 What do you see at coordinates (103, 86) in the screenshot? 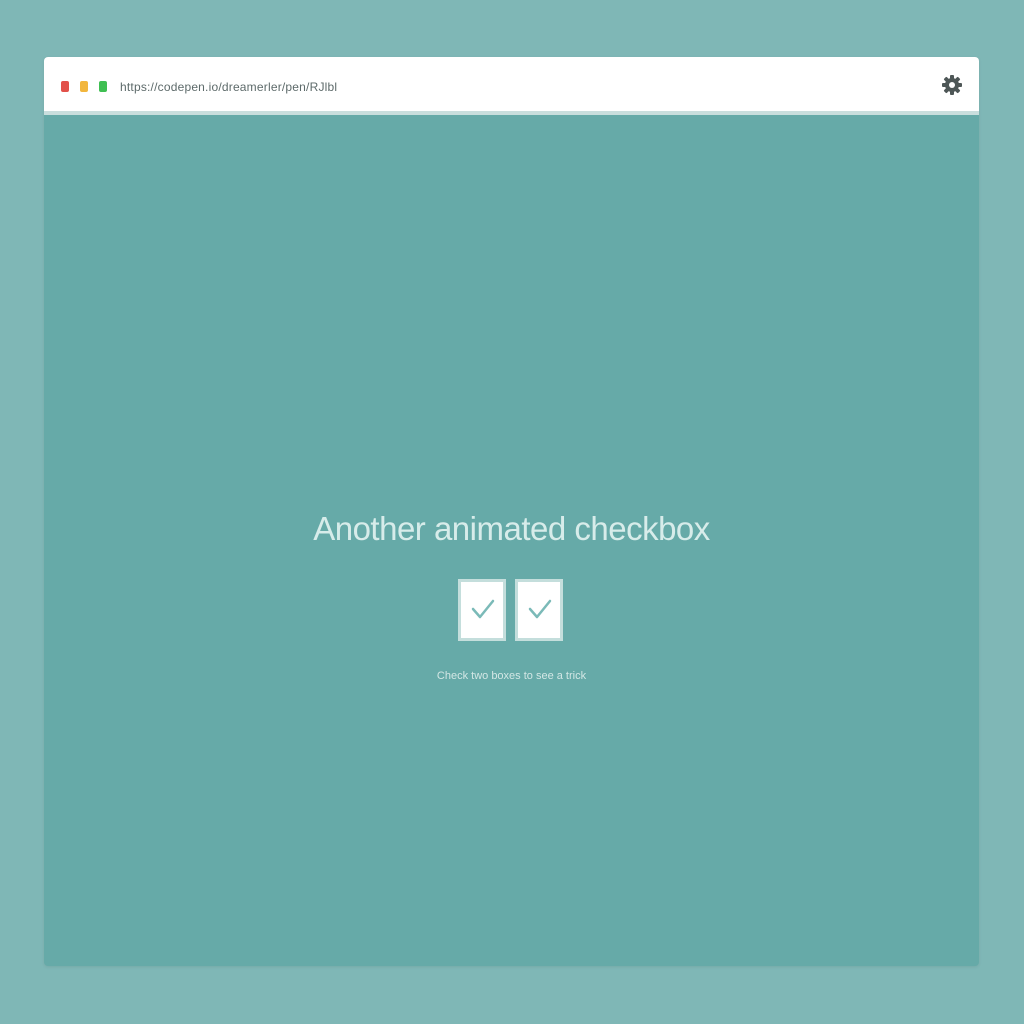
I see `maximize-window-button` at bounding box center [103, 86].